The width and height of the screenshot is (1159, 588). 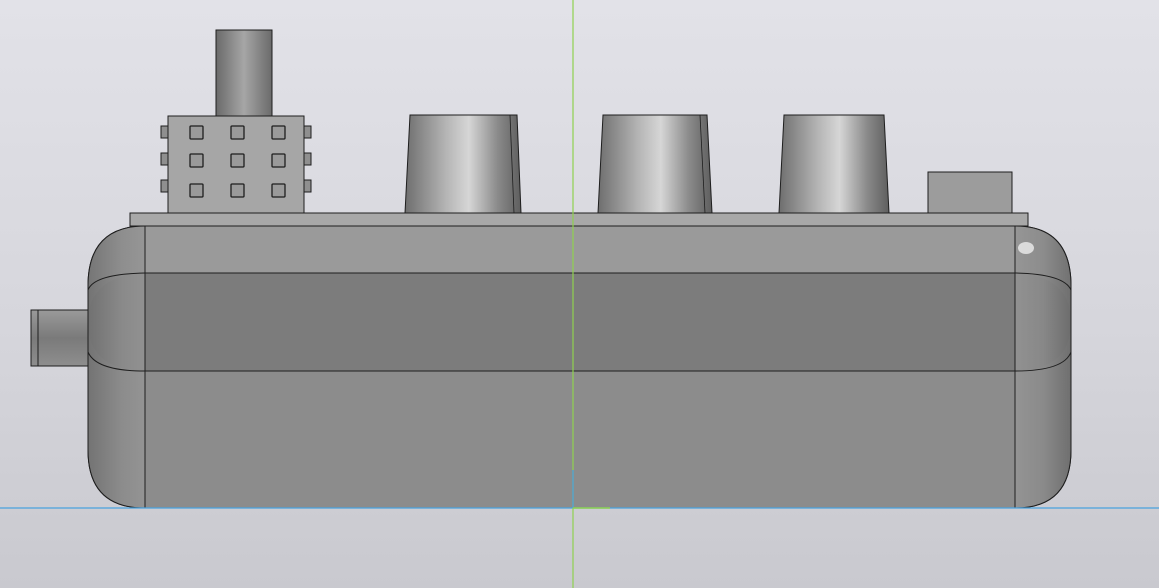 What do you see at coordinates (579, 219) in the screenshot?
I see `top-plate` at bounding box center [579, 219].